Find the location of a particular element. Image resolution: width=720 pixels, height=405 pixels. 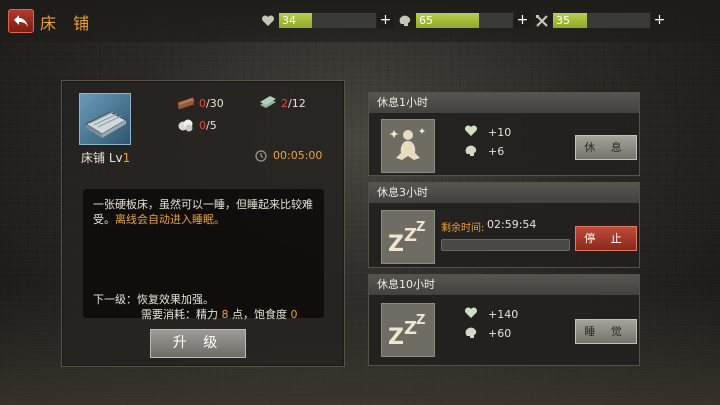

bed-level: 1 is located at coordinates (126, 158).